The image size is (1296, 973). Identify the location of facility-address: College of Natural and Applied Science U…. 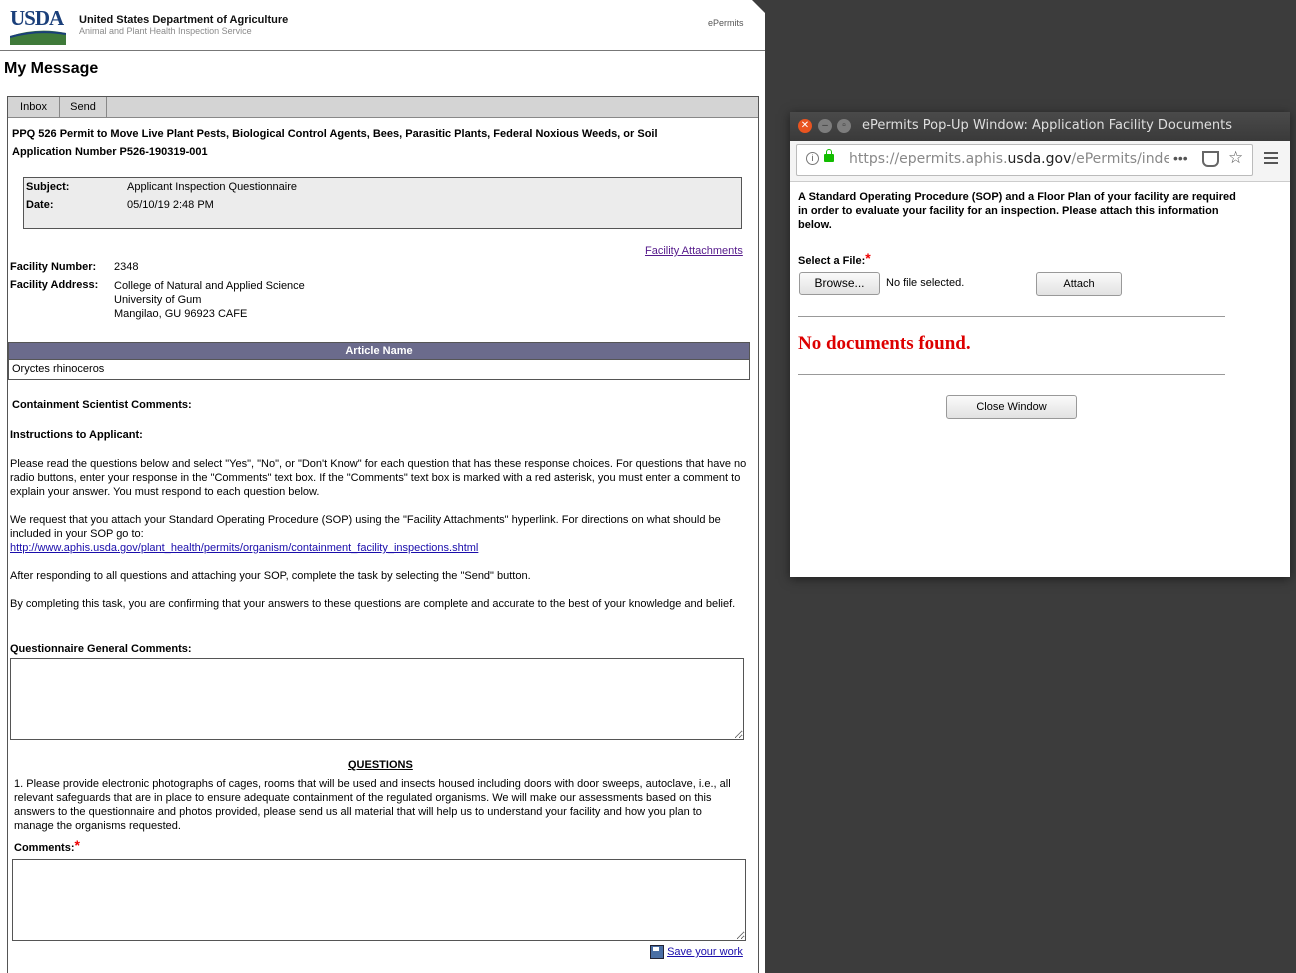
(209, 300).